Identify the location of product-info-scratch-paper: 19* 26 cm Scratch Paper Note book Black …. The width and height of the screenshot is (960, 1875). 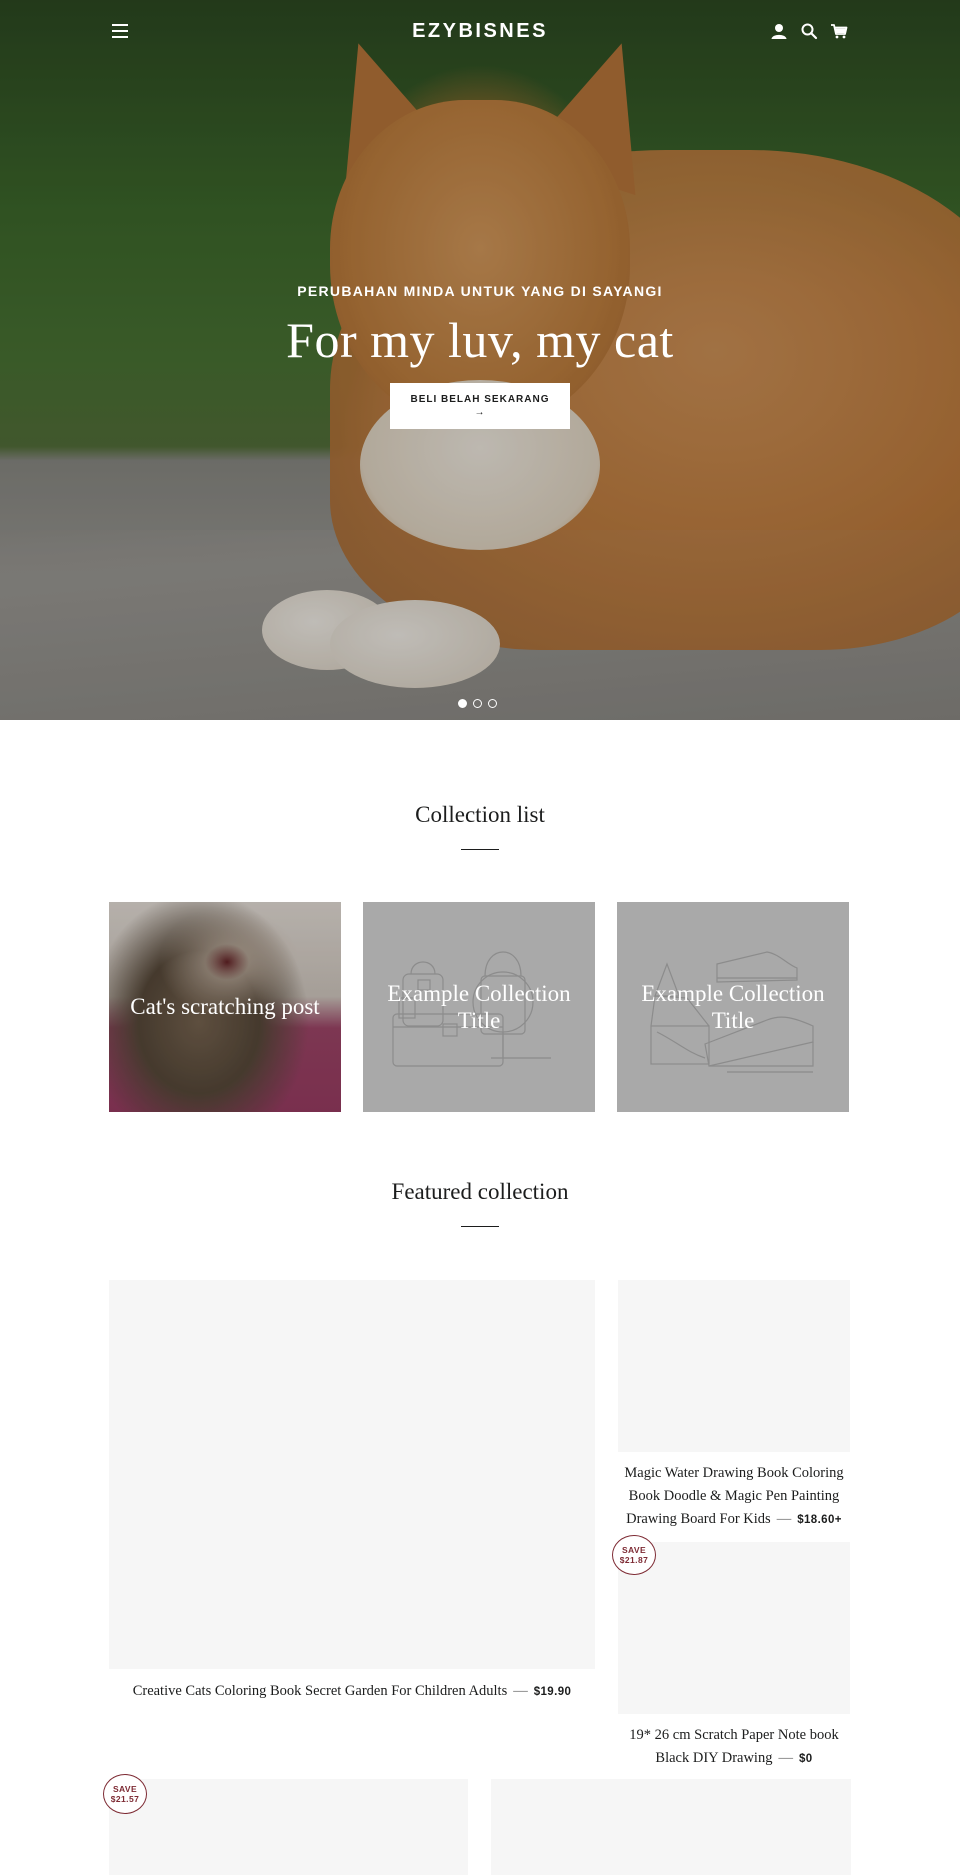
(734, 1747).